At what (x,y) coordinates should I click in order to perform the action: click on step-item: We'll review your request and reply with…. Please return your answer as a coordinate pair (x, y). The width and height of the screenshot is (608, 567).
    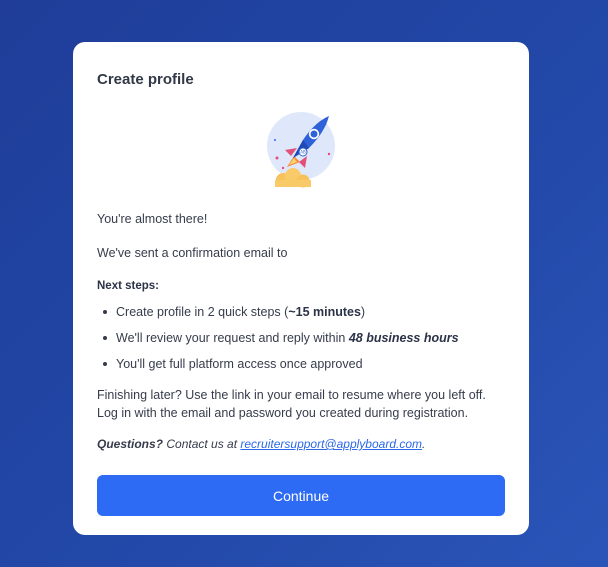
    Looking at the image, I should click on (278, 338).